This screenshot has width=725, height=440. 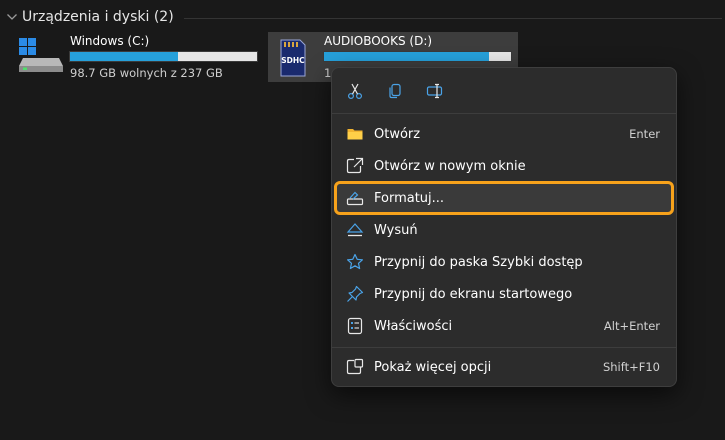 I want to click on menu-item-open: Otwórz Enter, so click(x=504, y=134).